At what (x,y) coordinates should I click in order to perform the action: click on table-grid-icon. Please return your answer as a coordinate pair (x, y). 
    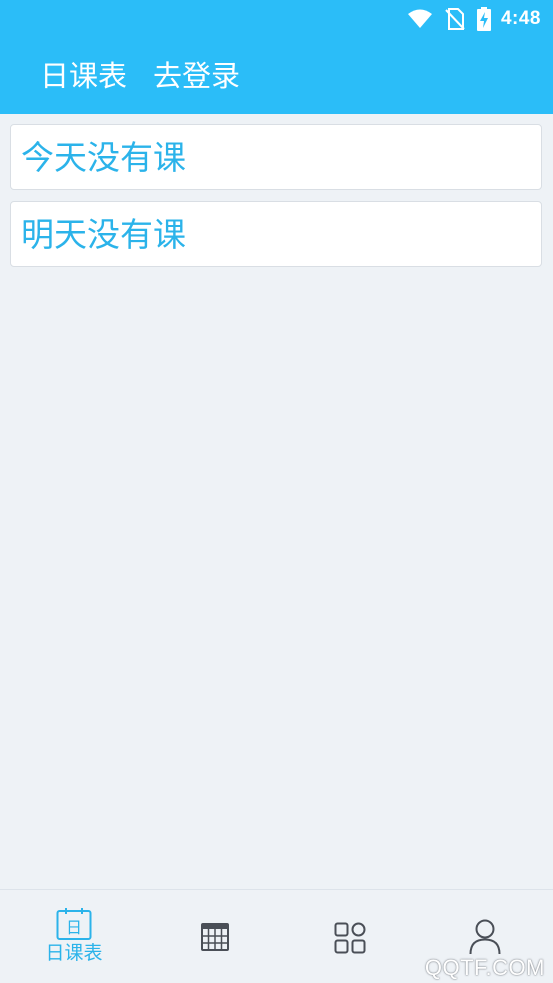
    Looking at the image, I should click on (215, 937).